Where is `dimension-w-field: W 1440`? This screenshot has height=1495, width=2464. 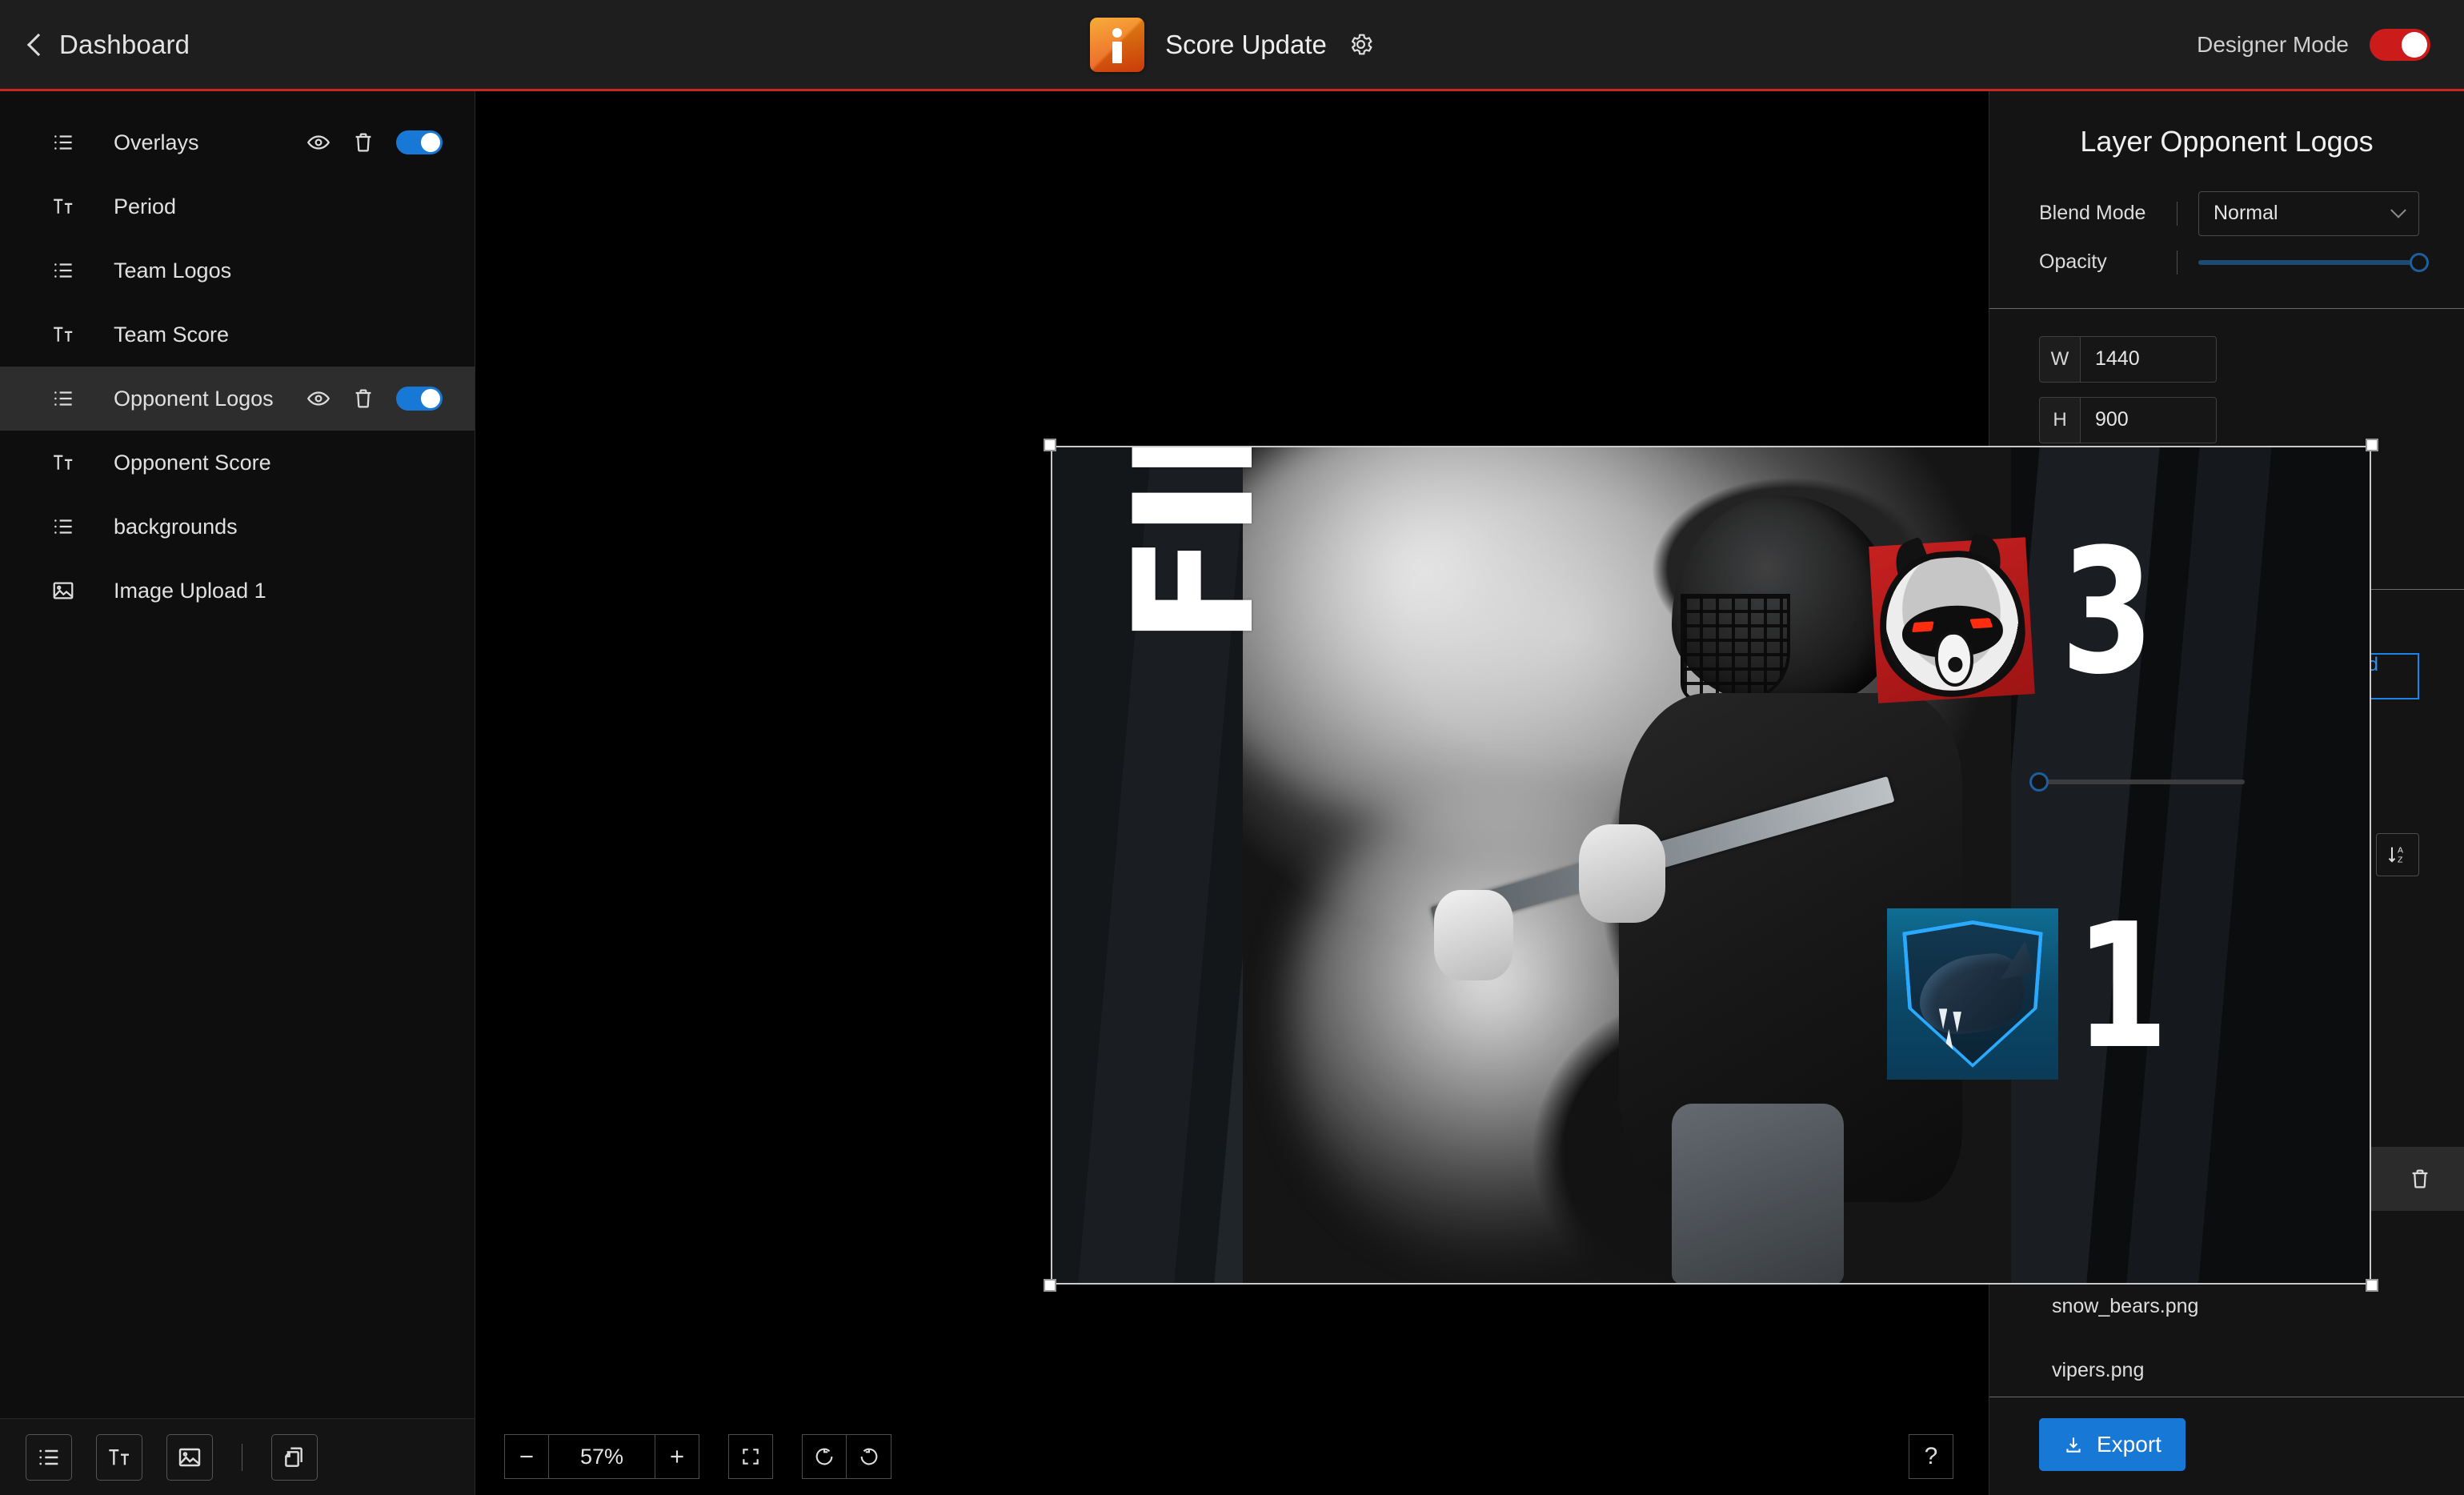
dimension-w-field: W 1440 is located at coordinates (2128, 359).